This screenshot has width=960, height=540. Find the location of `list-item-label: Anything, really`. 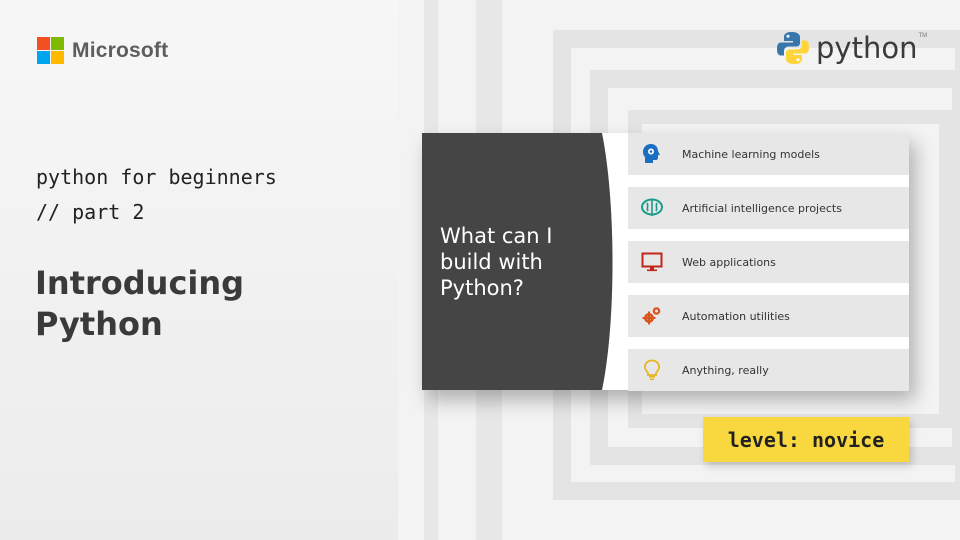

list-item-label: Anything, really is located at coordinates (725, 370).